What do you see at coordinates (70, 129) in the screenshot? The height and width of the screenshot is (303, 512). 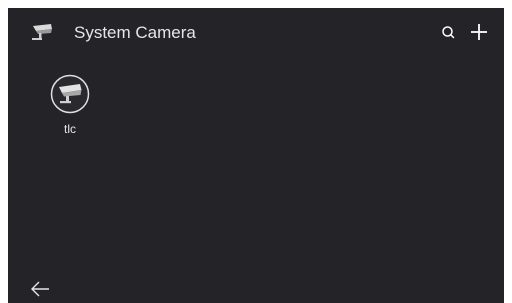 I see `device-name: tlc` at bounding box center [70, 129].